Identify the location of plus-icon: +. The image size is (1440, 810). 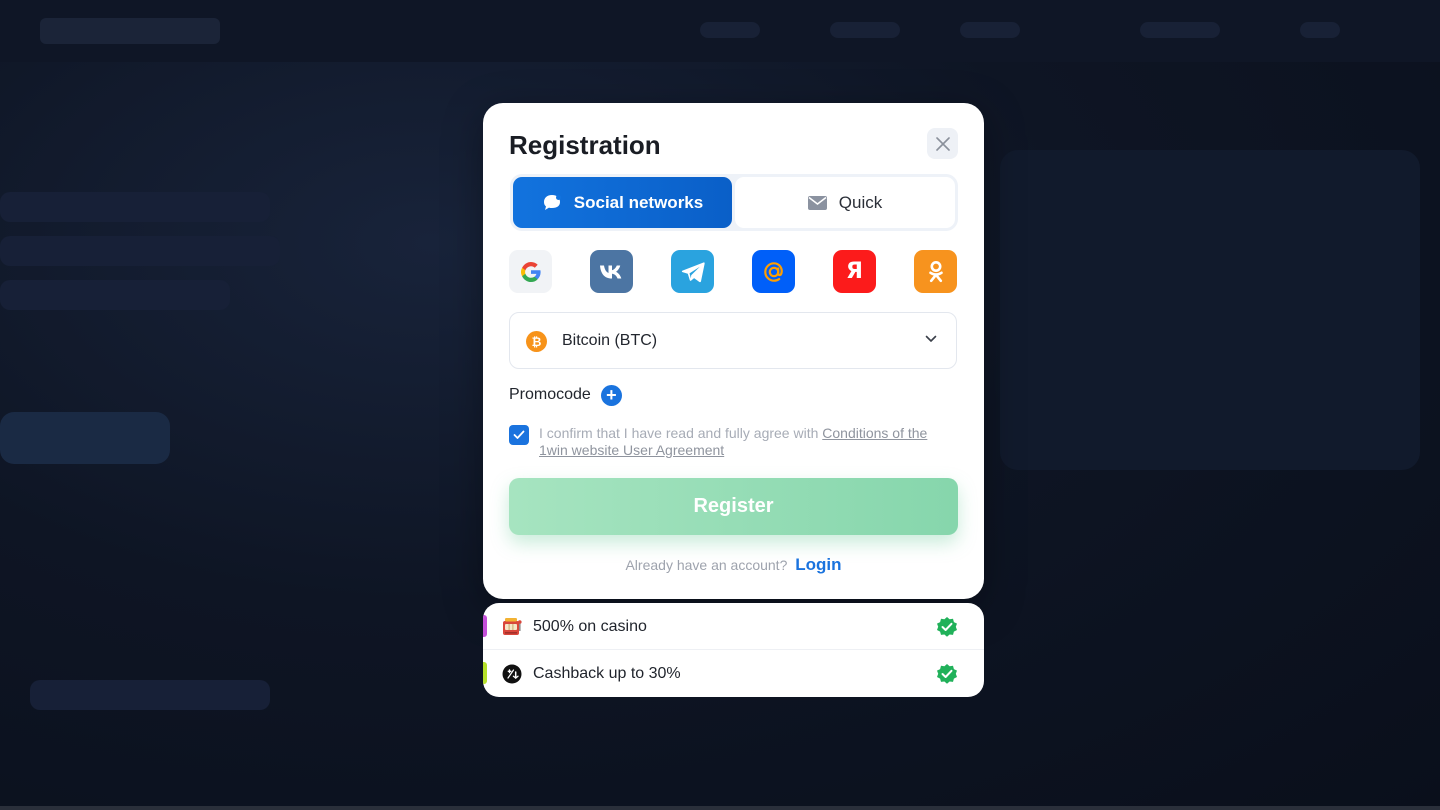
(611, 395).